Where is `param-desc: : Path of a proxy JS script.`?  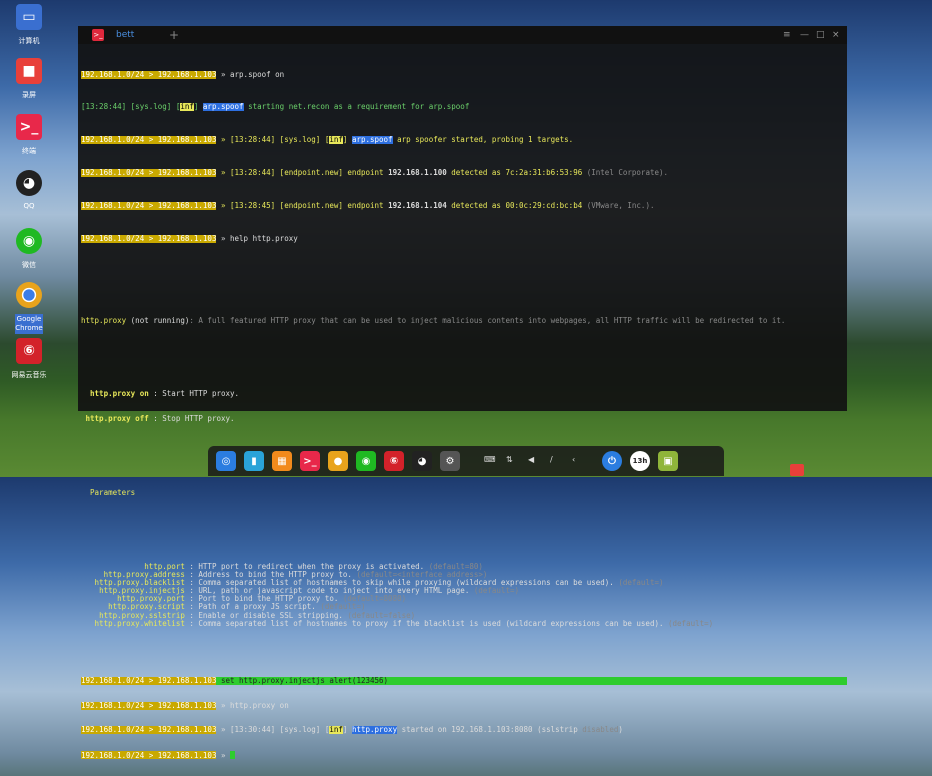 param-desc: : Path of a proxy JS script. is located at coordinates (252, 607).